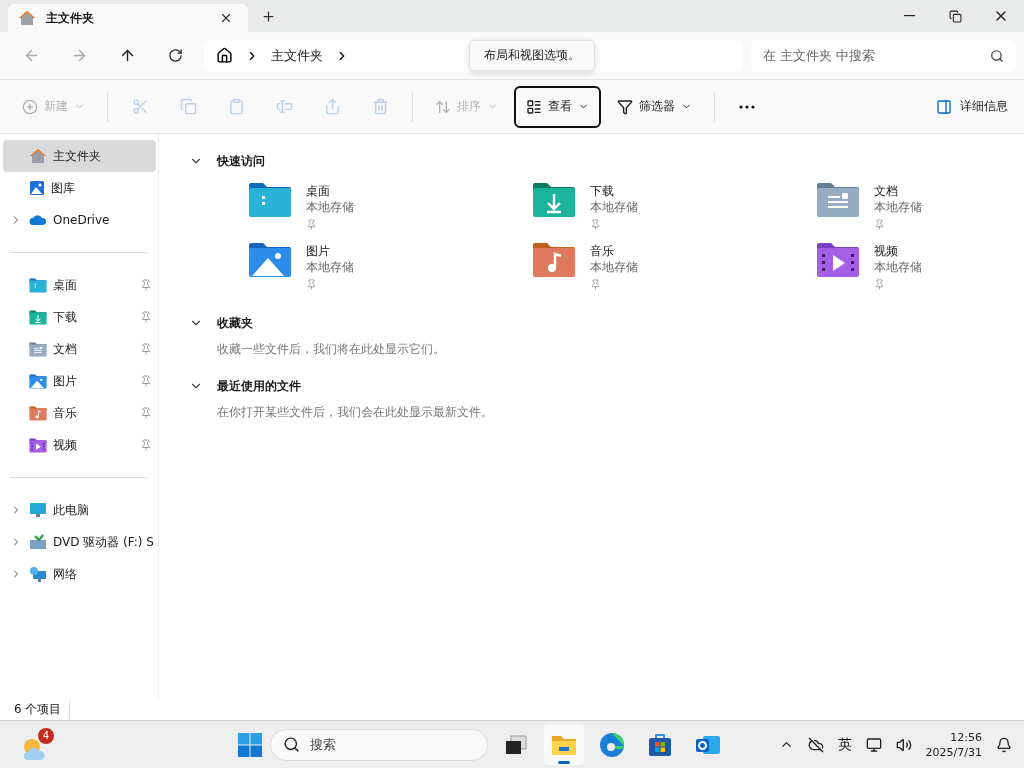 The image size is (1024, 768). What do you see at coordinates (944, 106) in the screenshot?
I see `details-pane-icon` at bounding box center [944, 106].